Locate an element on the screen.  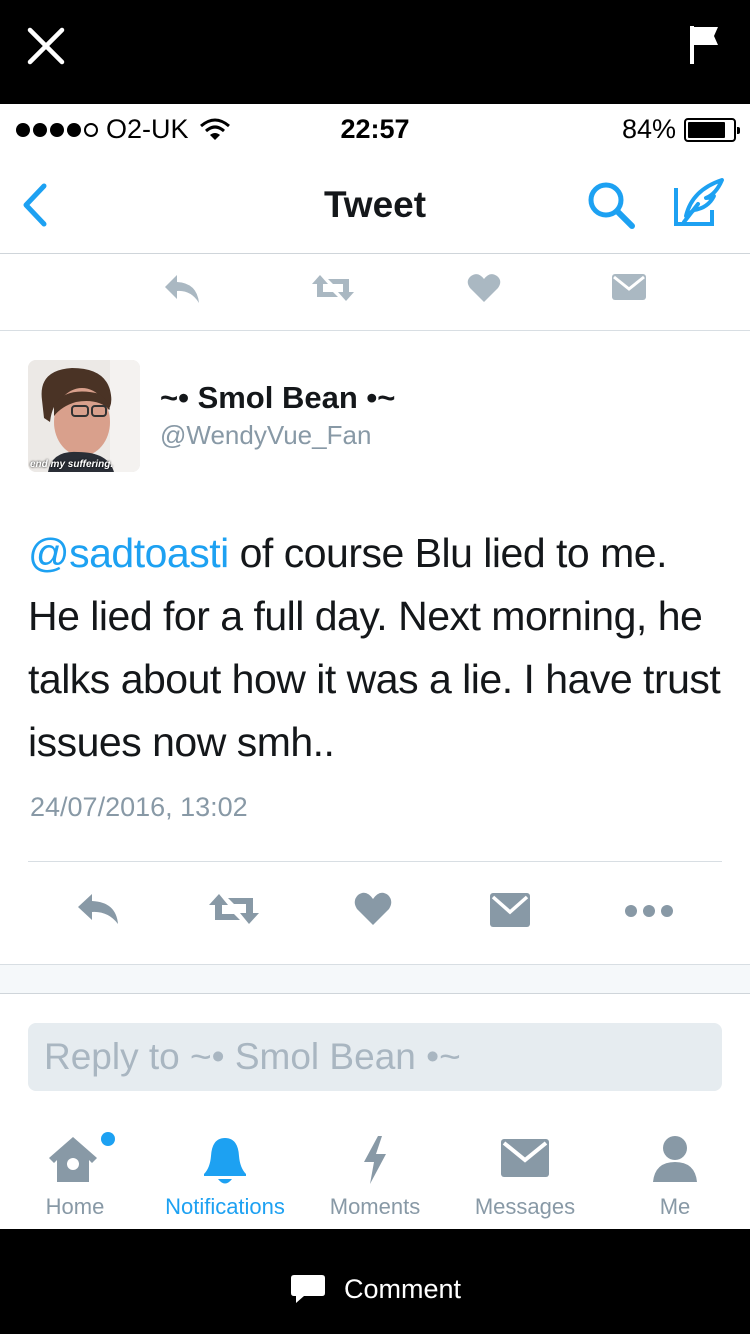
compose-tweet-icon is located at coordinates (699, 203).